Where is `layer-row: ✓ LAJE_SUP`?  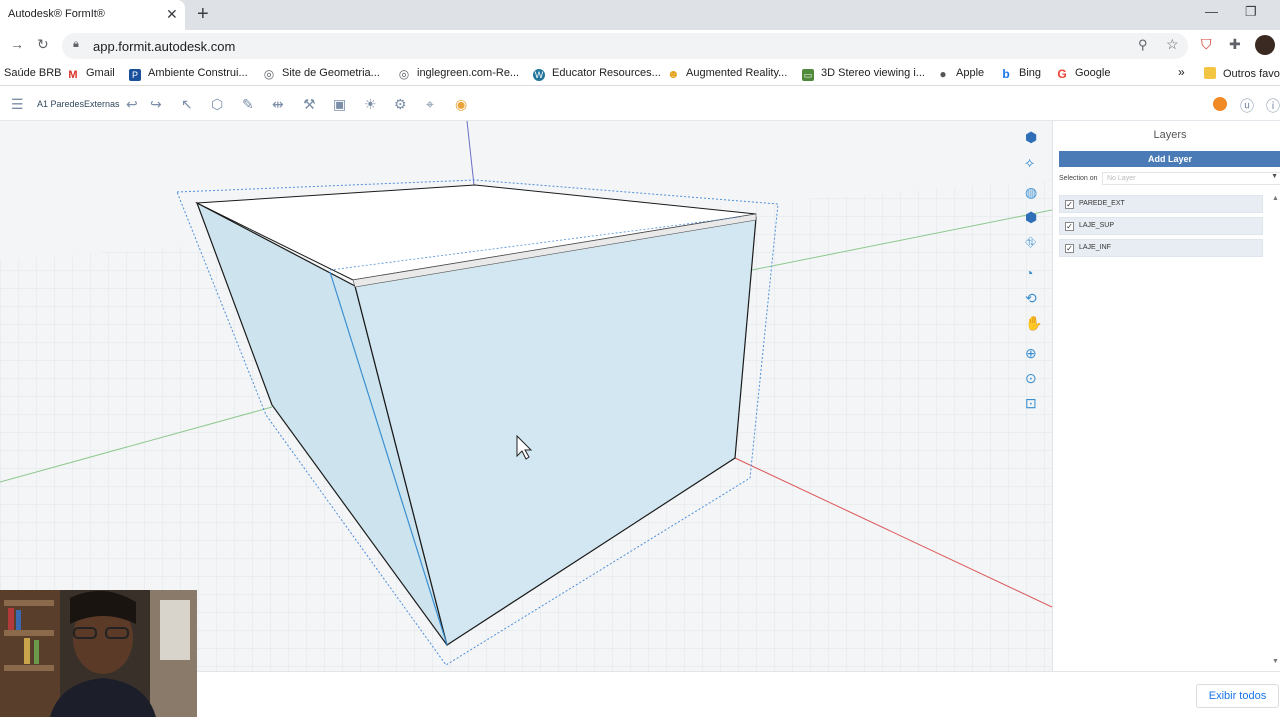
layer-row: ✓ LAJE_SUP is located at coordinates (1161, 226).